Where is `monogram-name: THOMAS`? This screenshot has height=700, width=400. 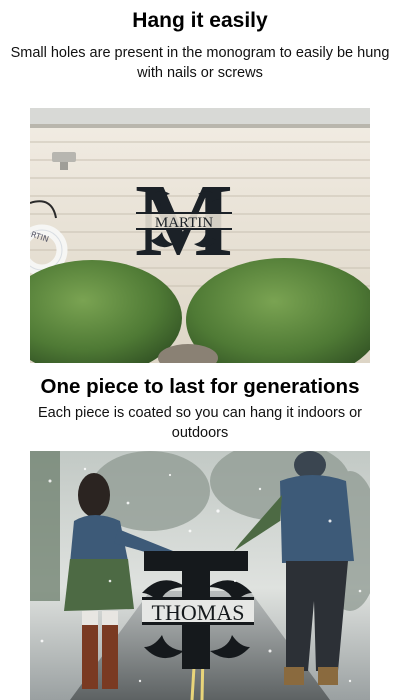 monogram-name: THOMAS is located at coordinates (198, 612).